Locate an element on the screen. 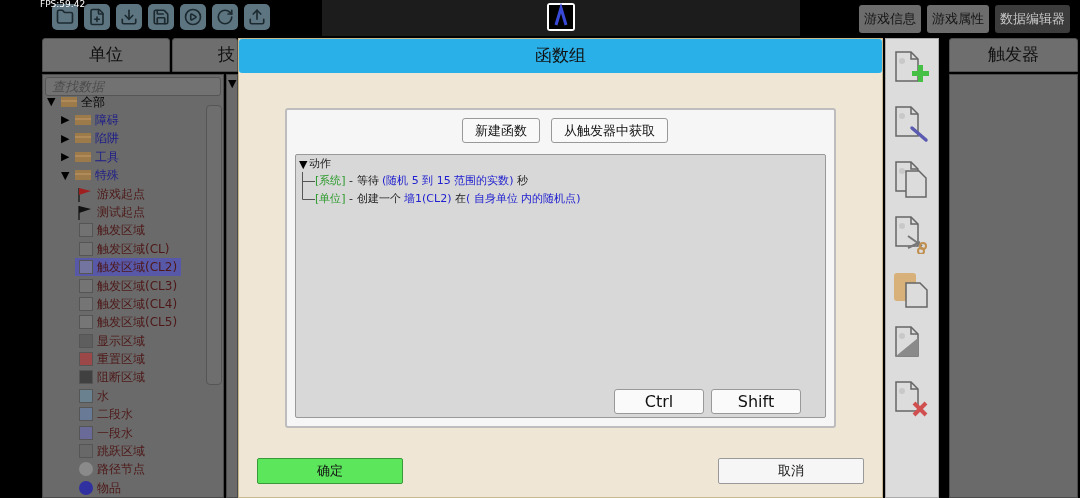 The height and width of the screenshot is (498, 1080). scrollbar-thumb is located at coordinates (214, 245).